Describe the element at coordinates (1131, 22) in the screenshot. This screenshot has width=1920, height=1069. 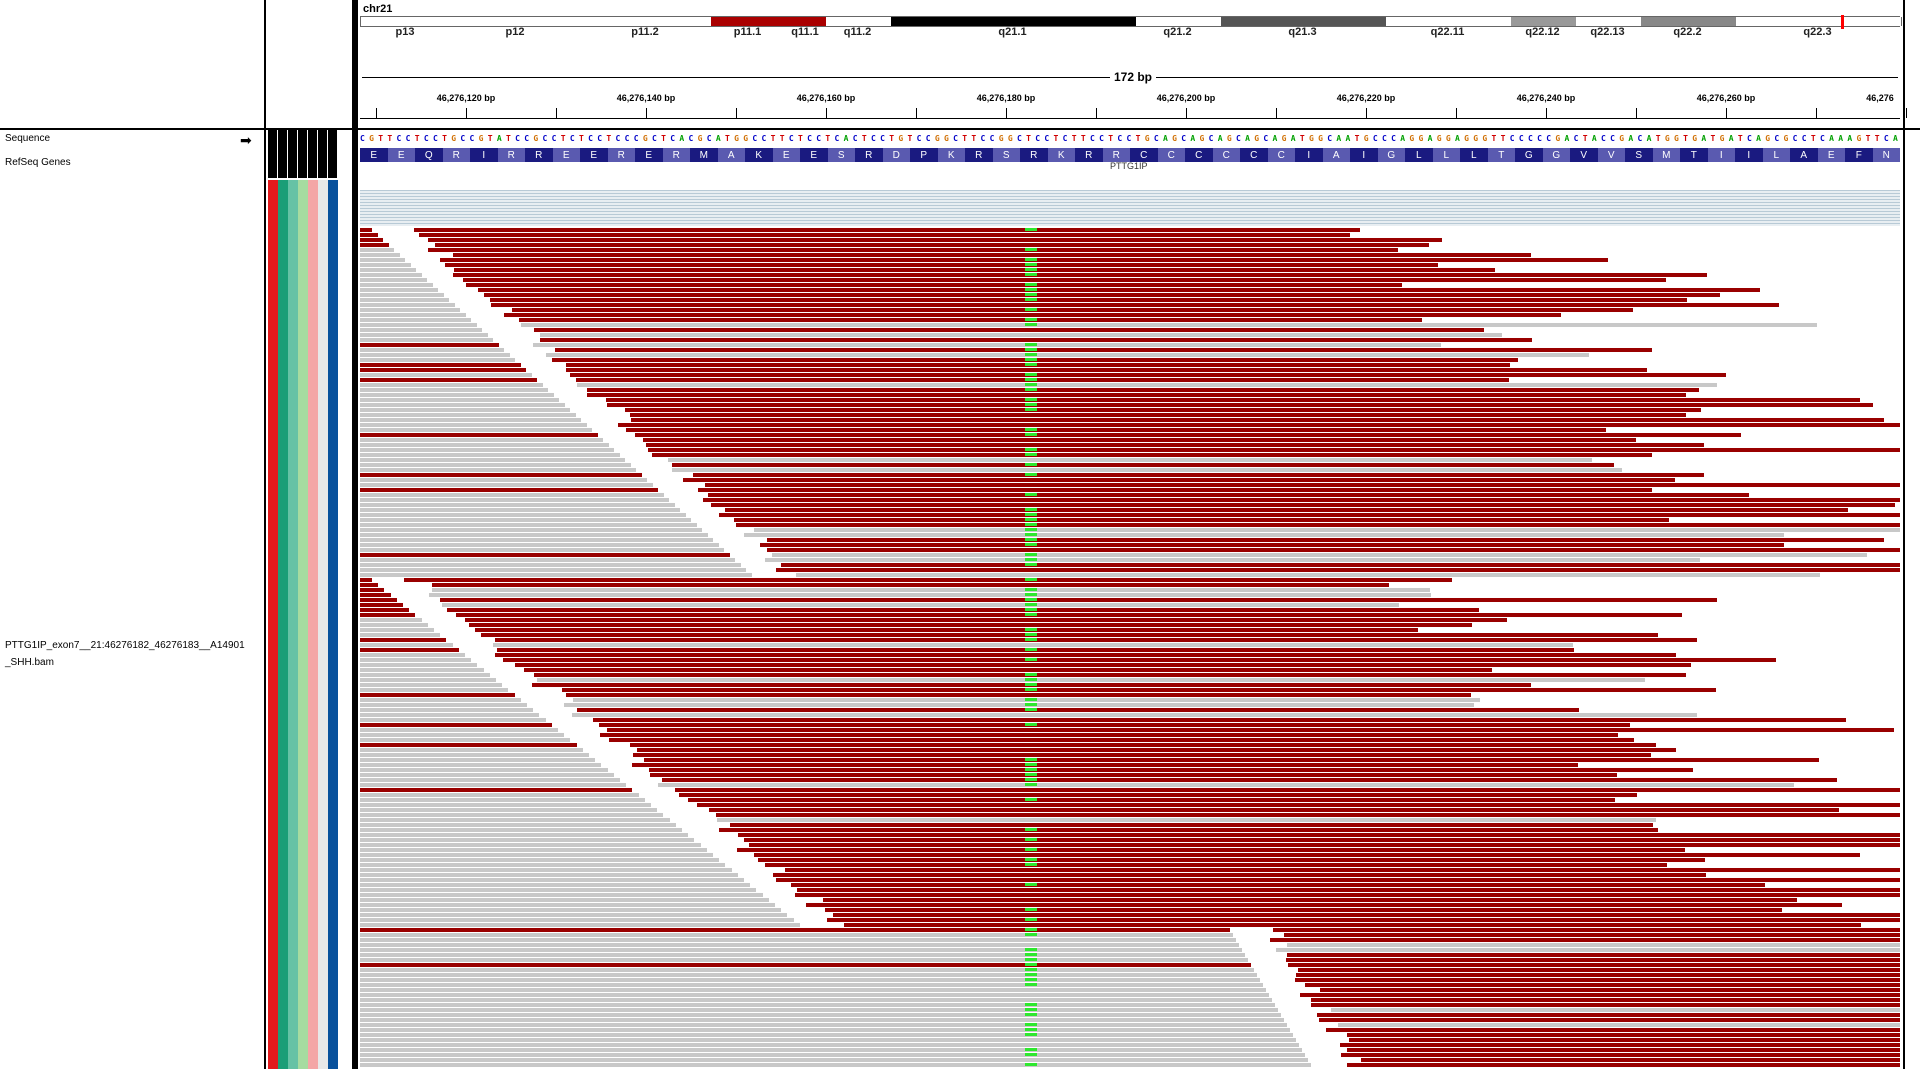
I see `chromosome-ideogram` at that location.